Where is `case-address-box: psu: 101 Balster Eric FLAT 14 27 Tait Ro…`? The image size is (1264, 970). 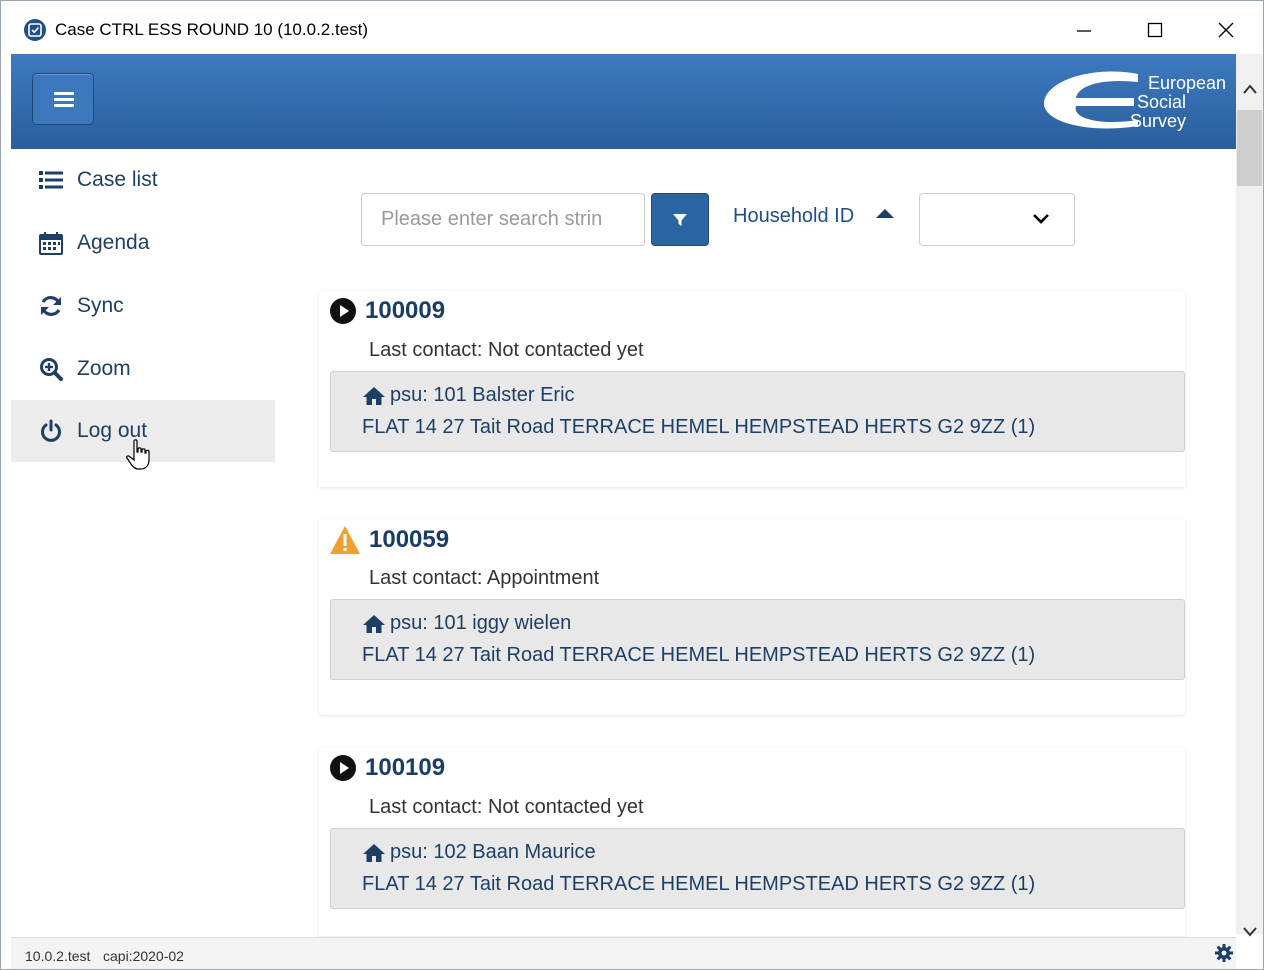
case-address-box: psu: 101 Balster Eric FLAT 14 27 Tait Ro… is located at coordinates (757, 411).